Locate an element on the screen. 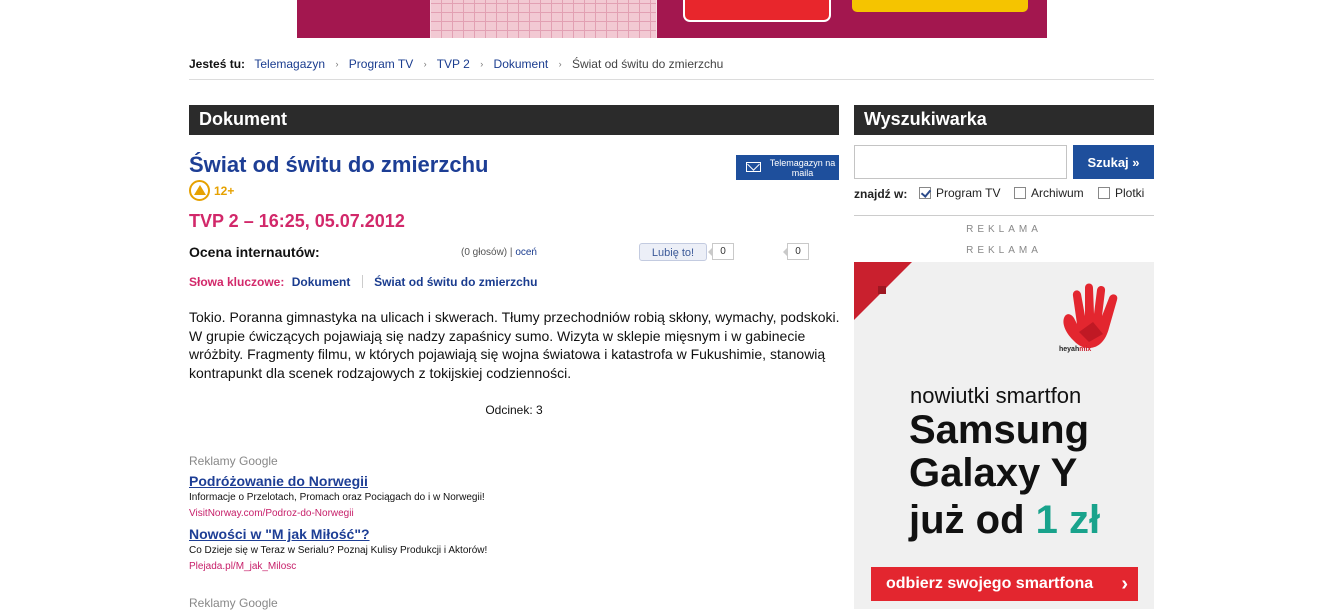  google-ad-url: VisitNorway.com/Podroz-do-Norwegii is located at coordinates (271, 513).